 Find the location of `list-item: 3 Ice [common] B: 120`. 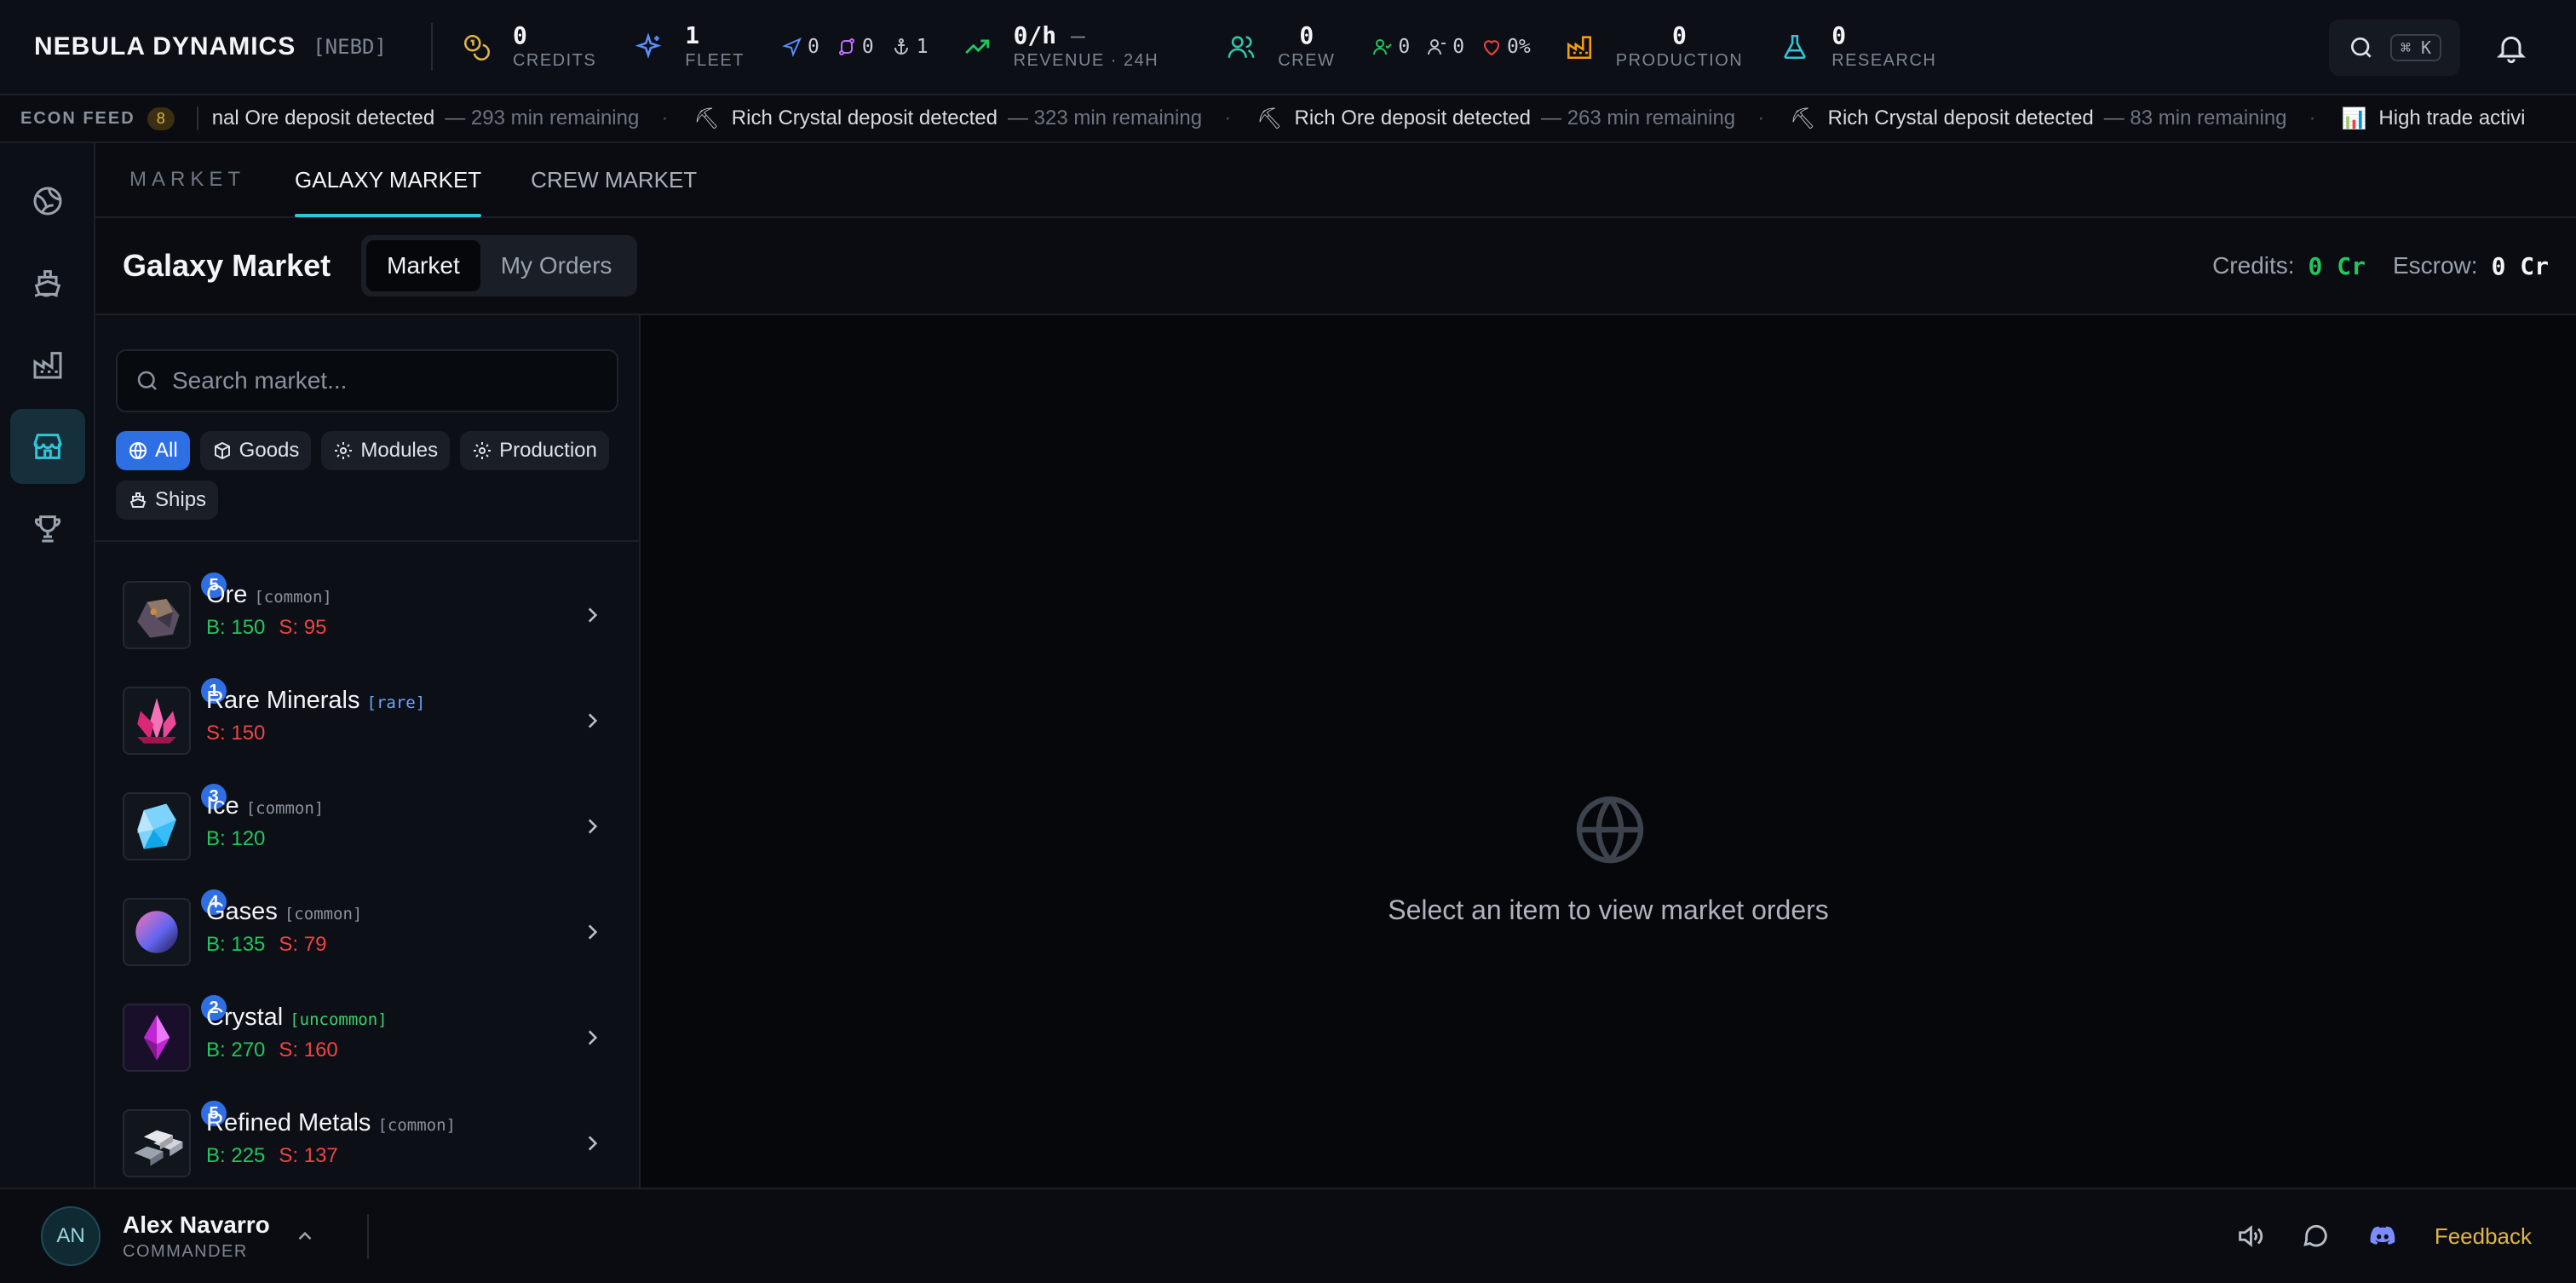

list-item: 3 Ice [common] B: 120 is located at coordinates (367, 826).